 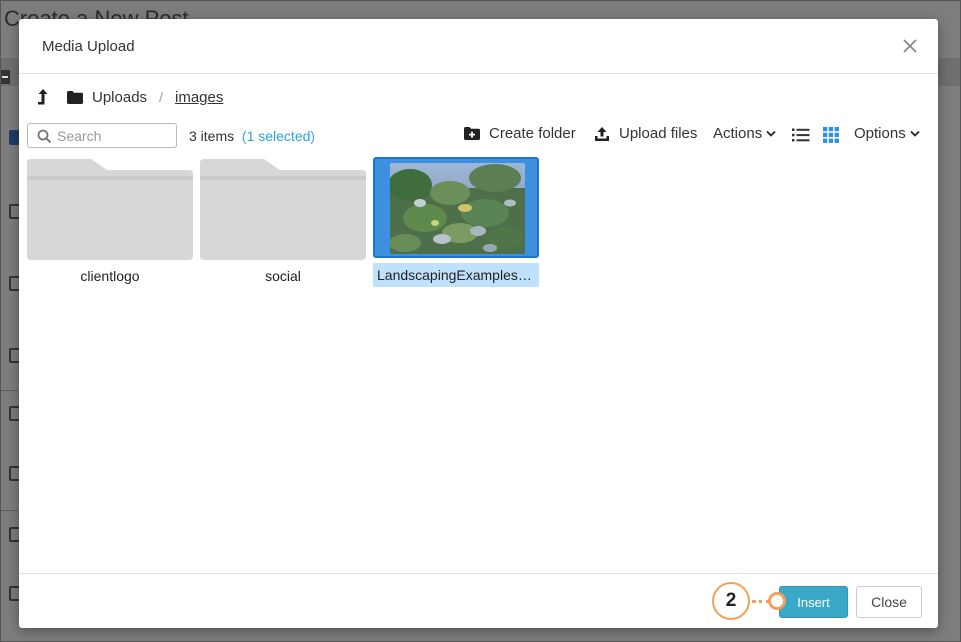 I want to click on search-input, so click(x=115, y=135).